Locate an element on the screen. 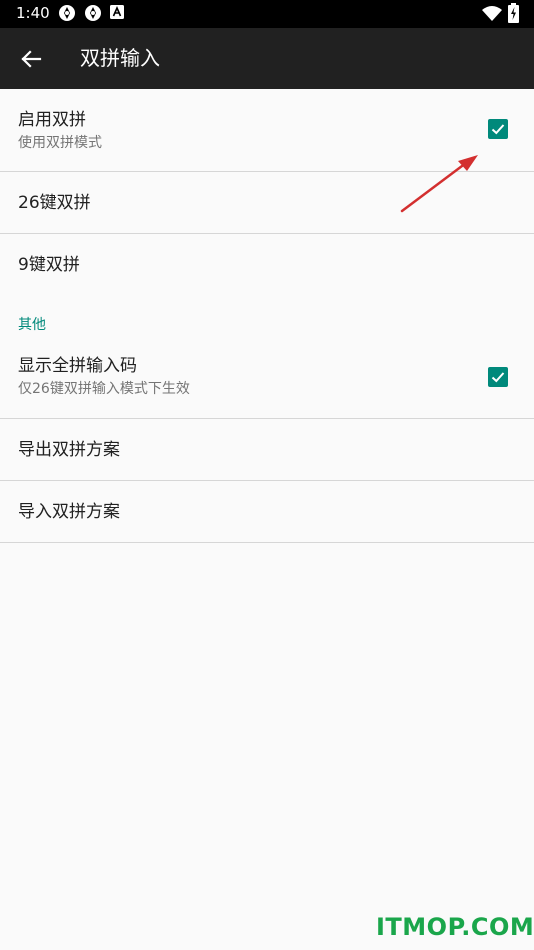 Image resolution: width=534 pixels, height=950 pixels. setting-title: 导出双拼方案 is located at coordinates (69, 450).